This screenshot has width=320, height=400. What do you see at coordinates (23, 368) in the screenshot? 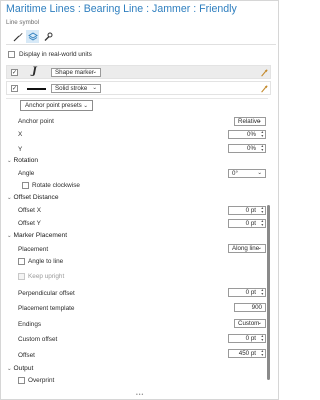
I see `output-header-label: Output` at bounding box center [23, 368].